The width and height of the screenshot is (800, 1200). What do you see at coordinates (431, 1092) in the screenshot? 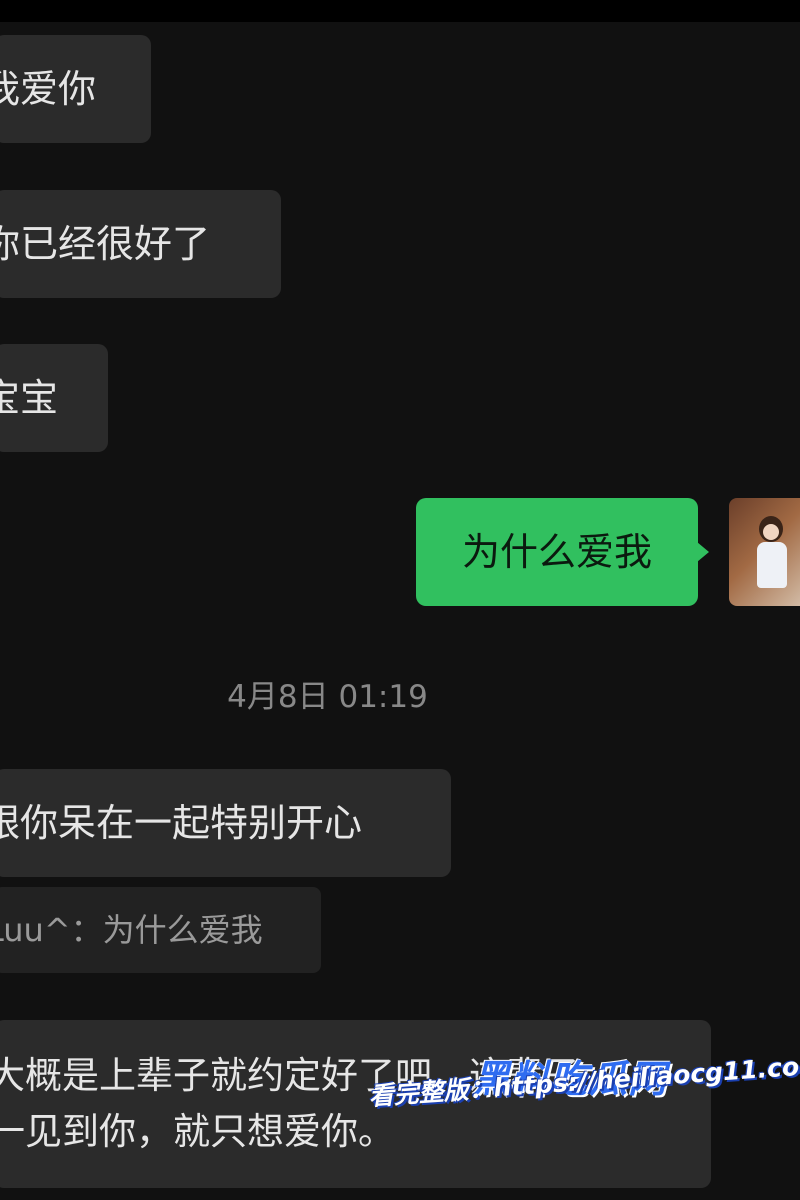
I see `watermark-link-label: 看完整版：` at bounding box center [431, 1092].